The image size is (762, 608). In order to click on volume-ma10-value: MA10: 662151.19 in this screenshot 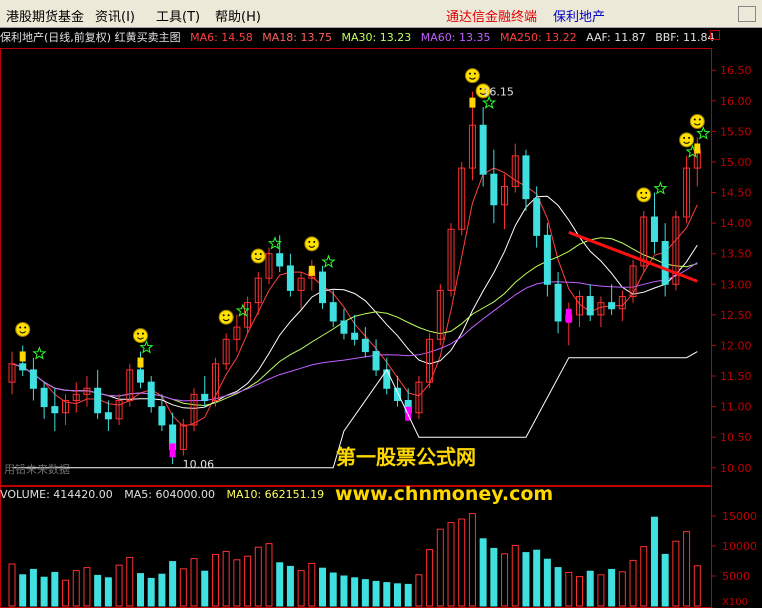, I will do `click(275, 494)`.